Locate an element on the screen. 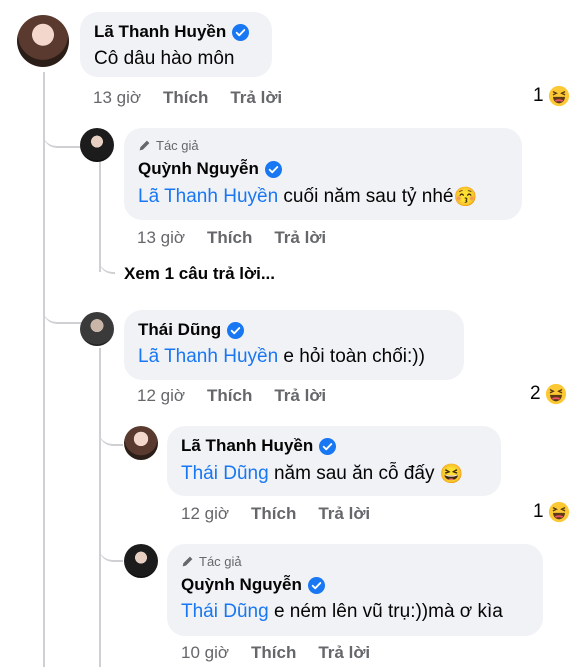 The width and height of the screenshot is (580, 667). comment-author: Thái Dũng is located at coordinates (179, 330).